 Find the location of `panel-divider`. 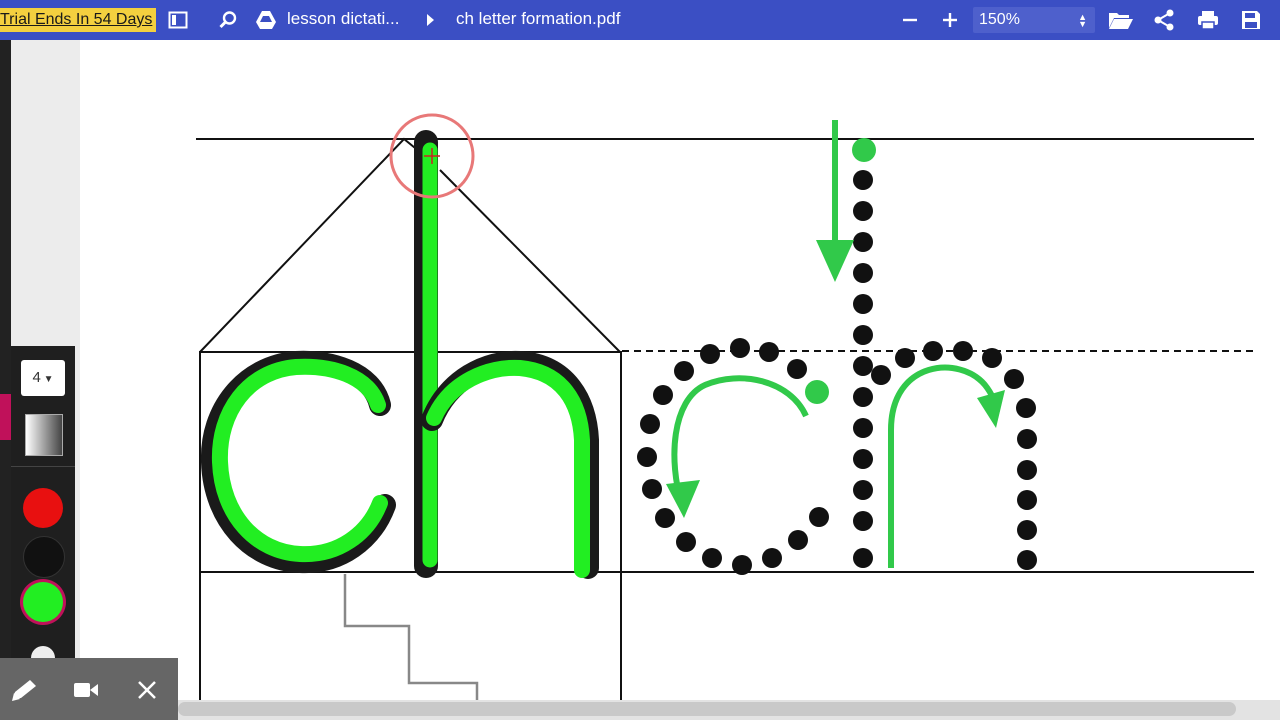

panel-divider is located at coordinates (43, 466).